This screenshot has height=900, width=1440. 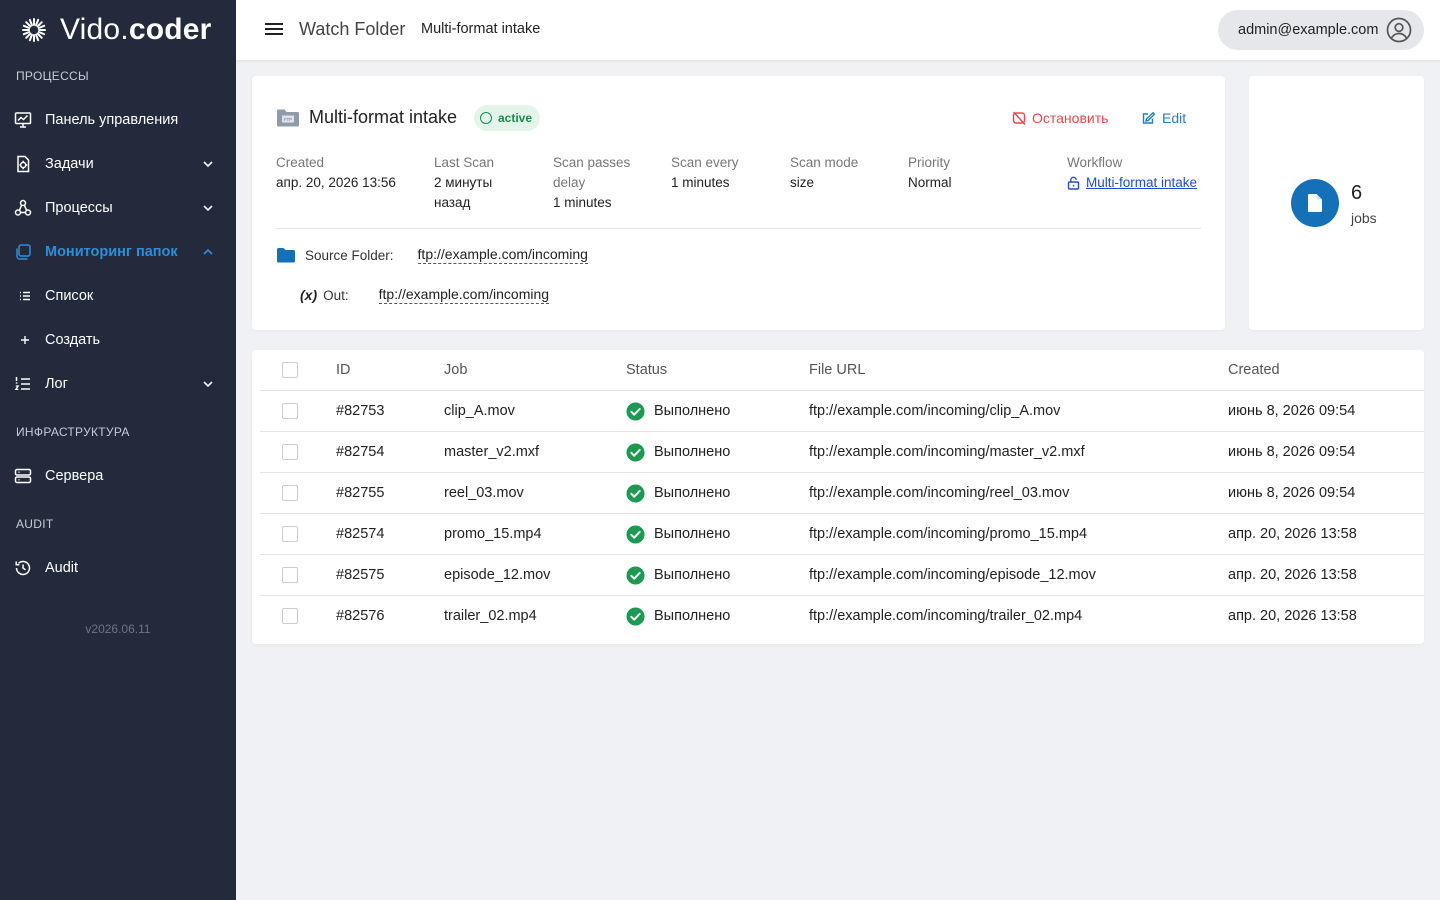 I want to click on sidebar-item-label: Audit, so click(x=62, y=568).